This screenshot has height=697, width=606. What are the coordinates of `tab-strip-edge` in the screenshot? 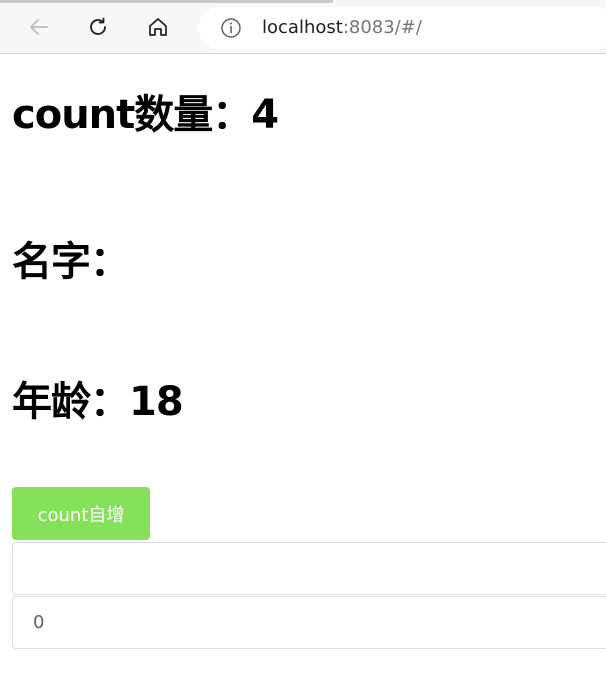 It's located at (166, 1).